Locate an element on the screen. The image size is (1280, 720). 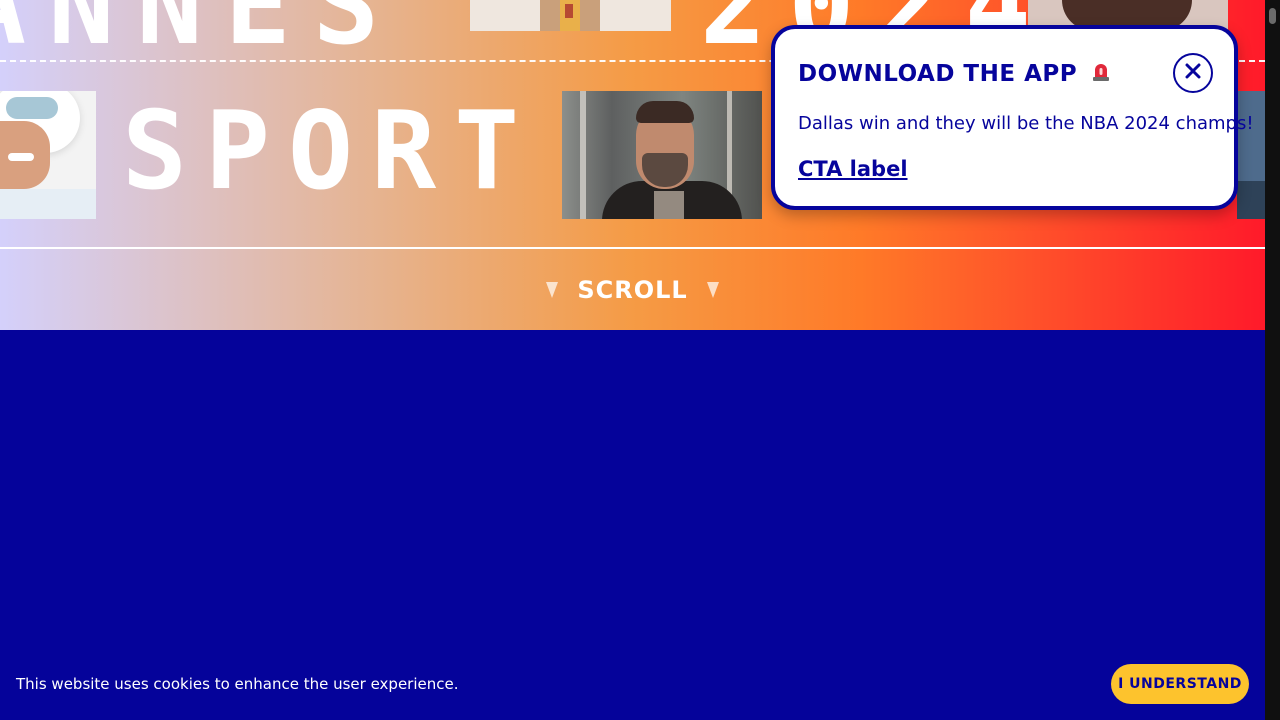
hero-solid-divider is located at coordinates (632, 248).